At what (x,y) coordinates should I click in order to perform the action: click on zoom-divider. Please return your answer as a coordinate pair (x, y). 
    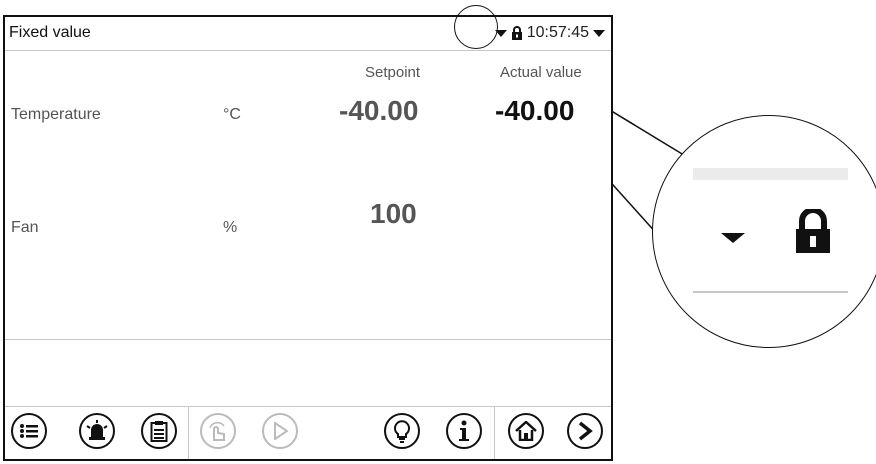
    Looking at the image, I should click on (770, 292).